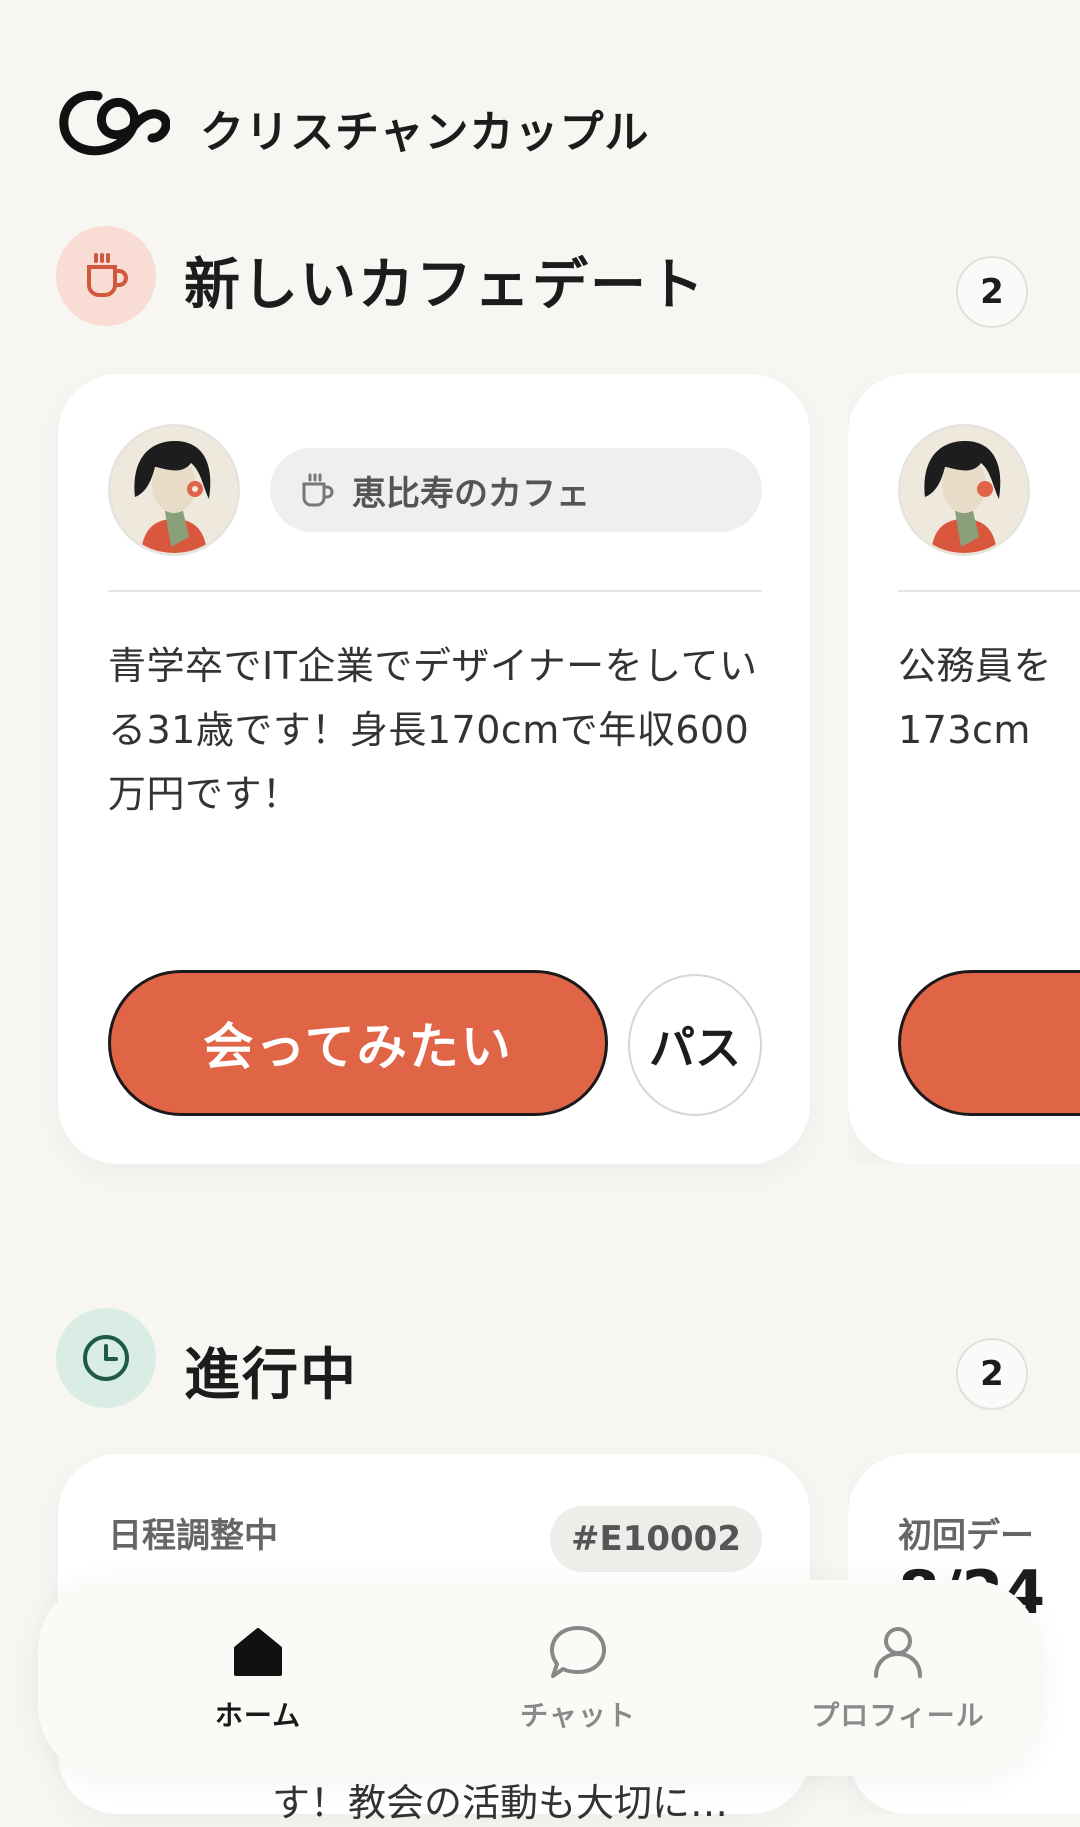 The height and width of the screenshot is (1827, 1080). Describe the element at coordinates (258, 1652) in the screenshot. I see `home-icon` at that location.